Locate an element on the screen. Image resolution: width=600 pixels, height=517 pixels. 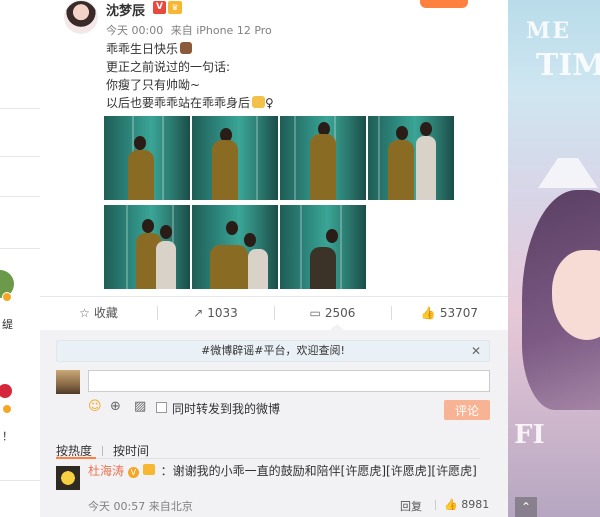
submit-comment-button: 评论 is located at coordinates (467, 410).